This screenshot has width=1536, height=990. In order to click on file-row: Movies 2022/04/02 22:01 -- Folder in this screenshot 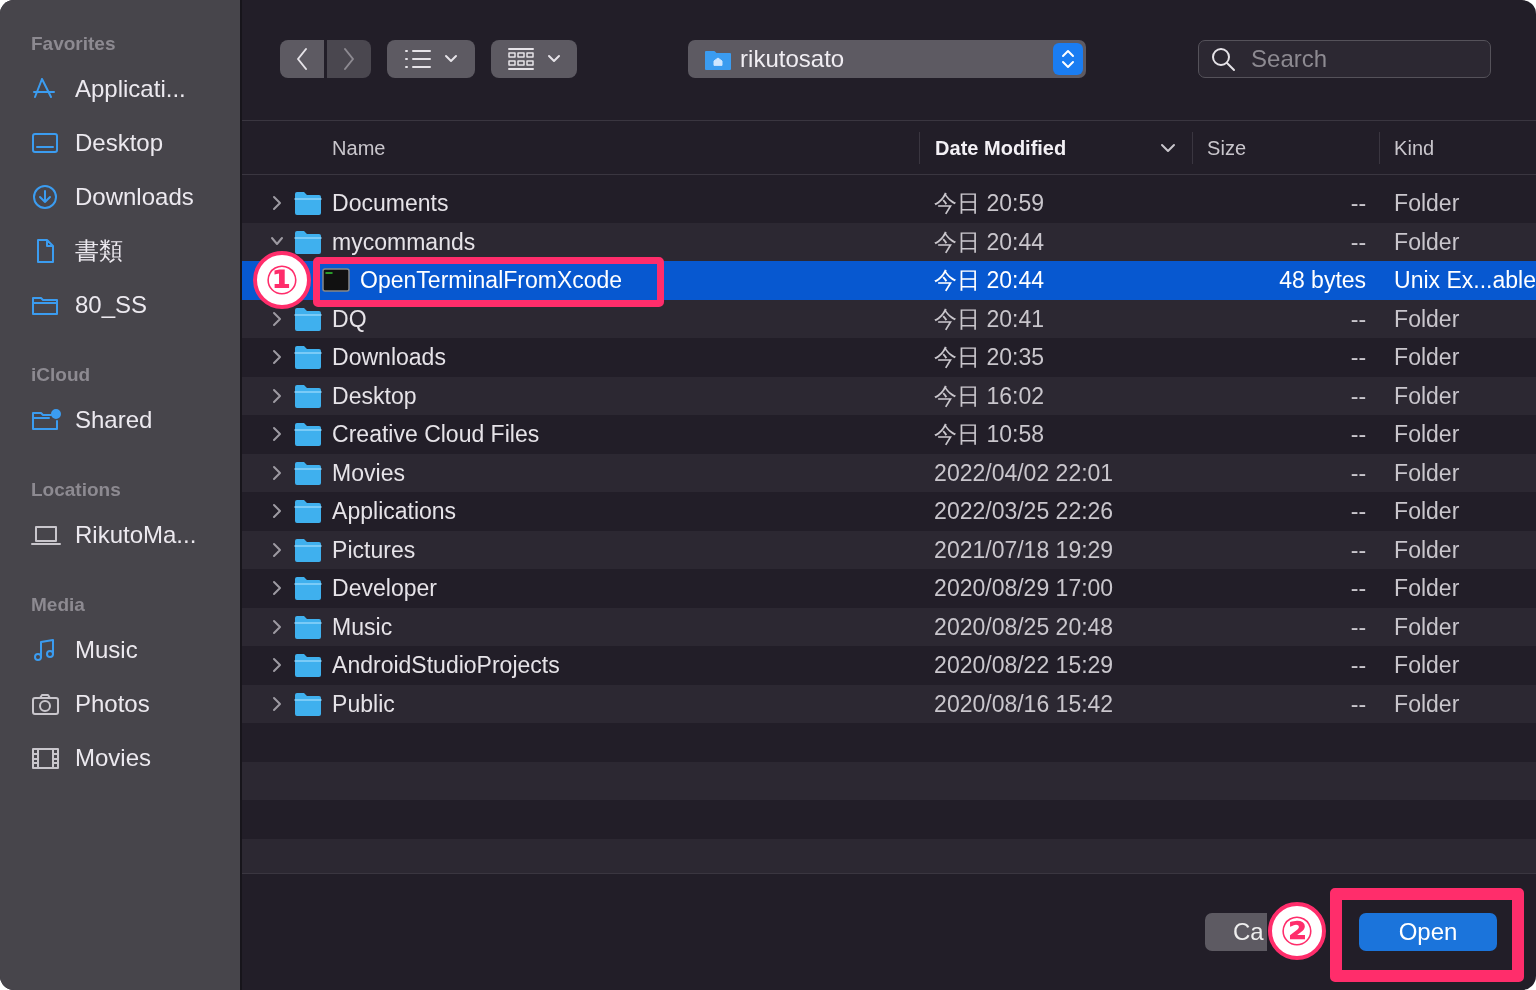, I will do `click(889, 472)`.